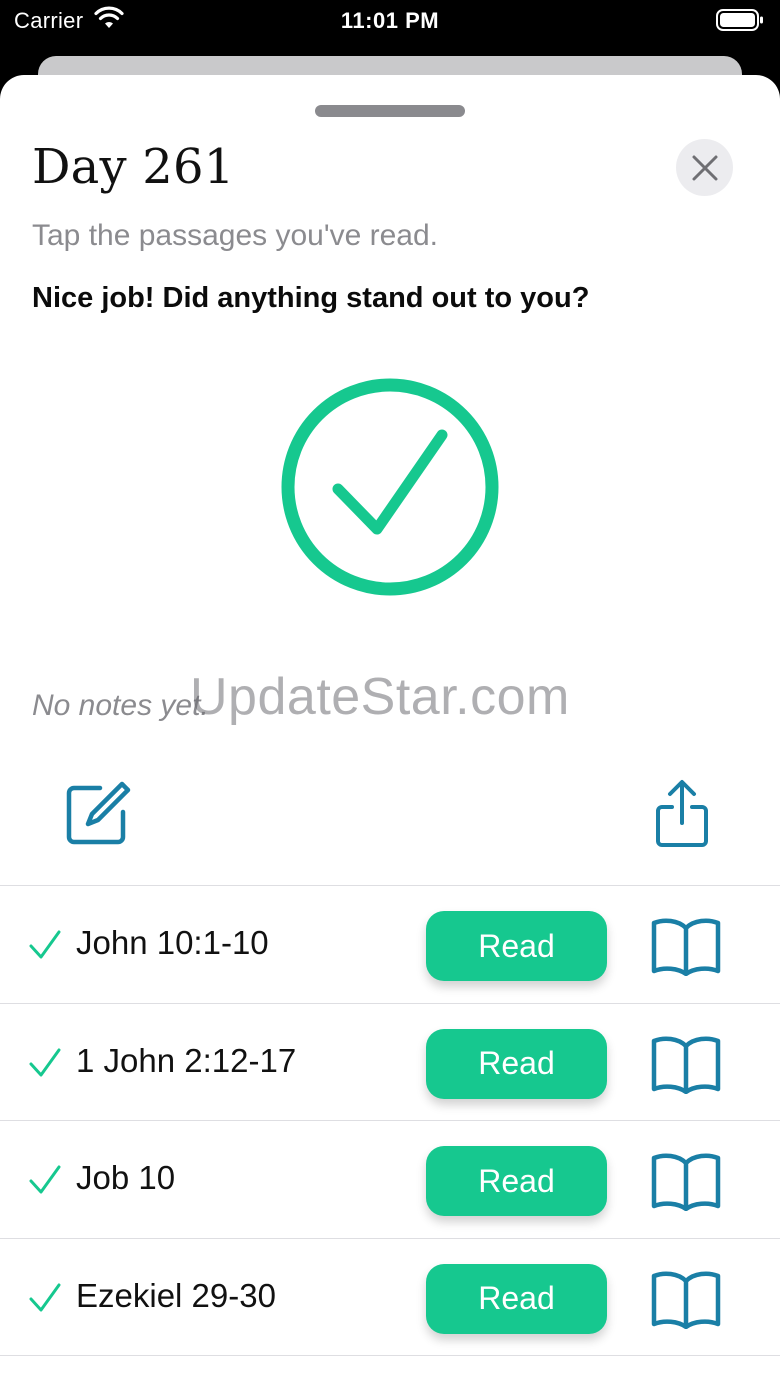  What do you see at coordinates (235, 235) in the screenshot?
I see `instruction-text: Tap the passages you've read.` at bounding box center [235, 235].